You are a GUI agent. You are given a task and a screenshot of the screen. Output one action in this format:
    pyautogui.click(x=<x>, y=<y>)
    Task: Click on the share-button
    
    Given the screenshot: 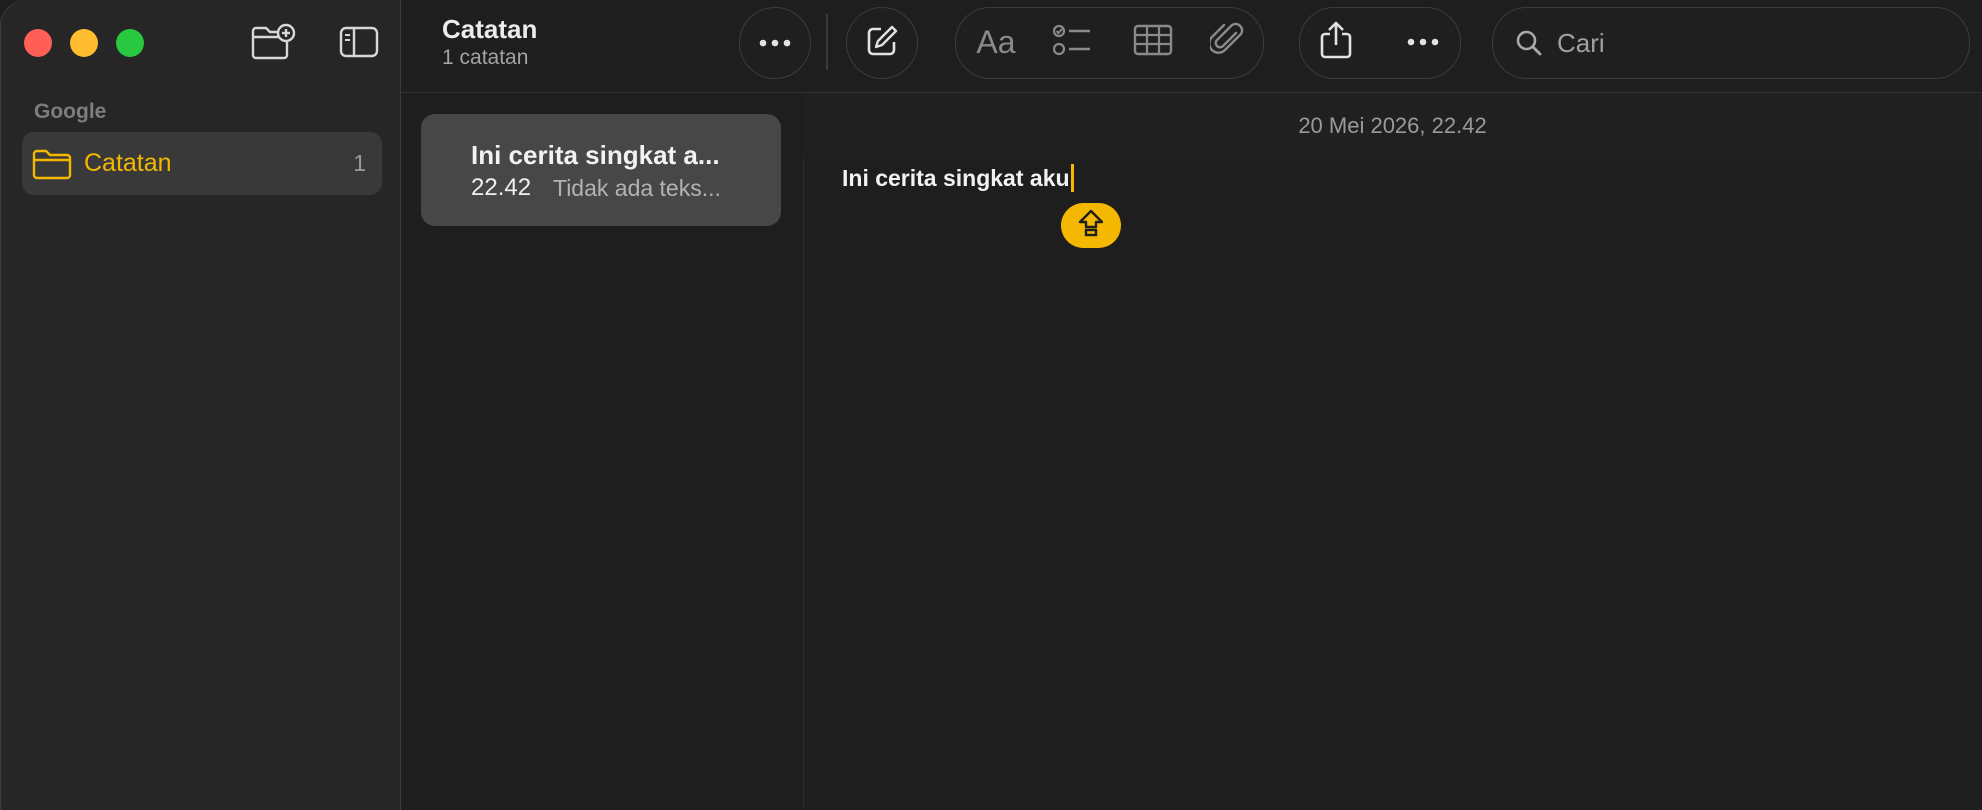 What is the action you would take?
    pyautogui.click(x=1336, y=42)
    